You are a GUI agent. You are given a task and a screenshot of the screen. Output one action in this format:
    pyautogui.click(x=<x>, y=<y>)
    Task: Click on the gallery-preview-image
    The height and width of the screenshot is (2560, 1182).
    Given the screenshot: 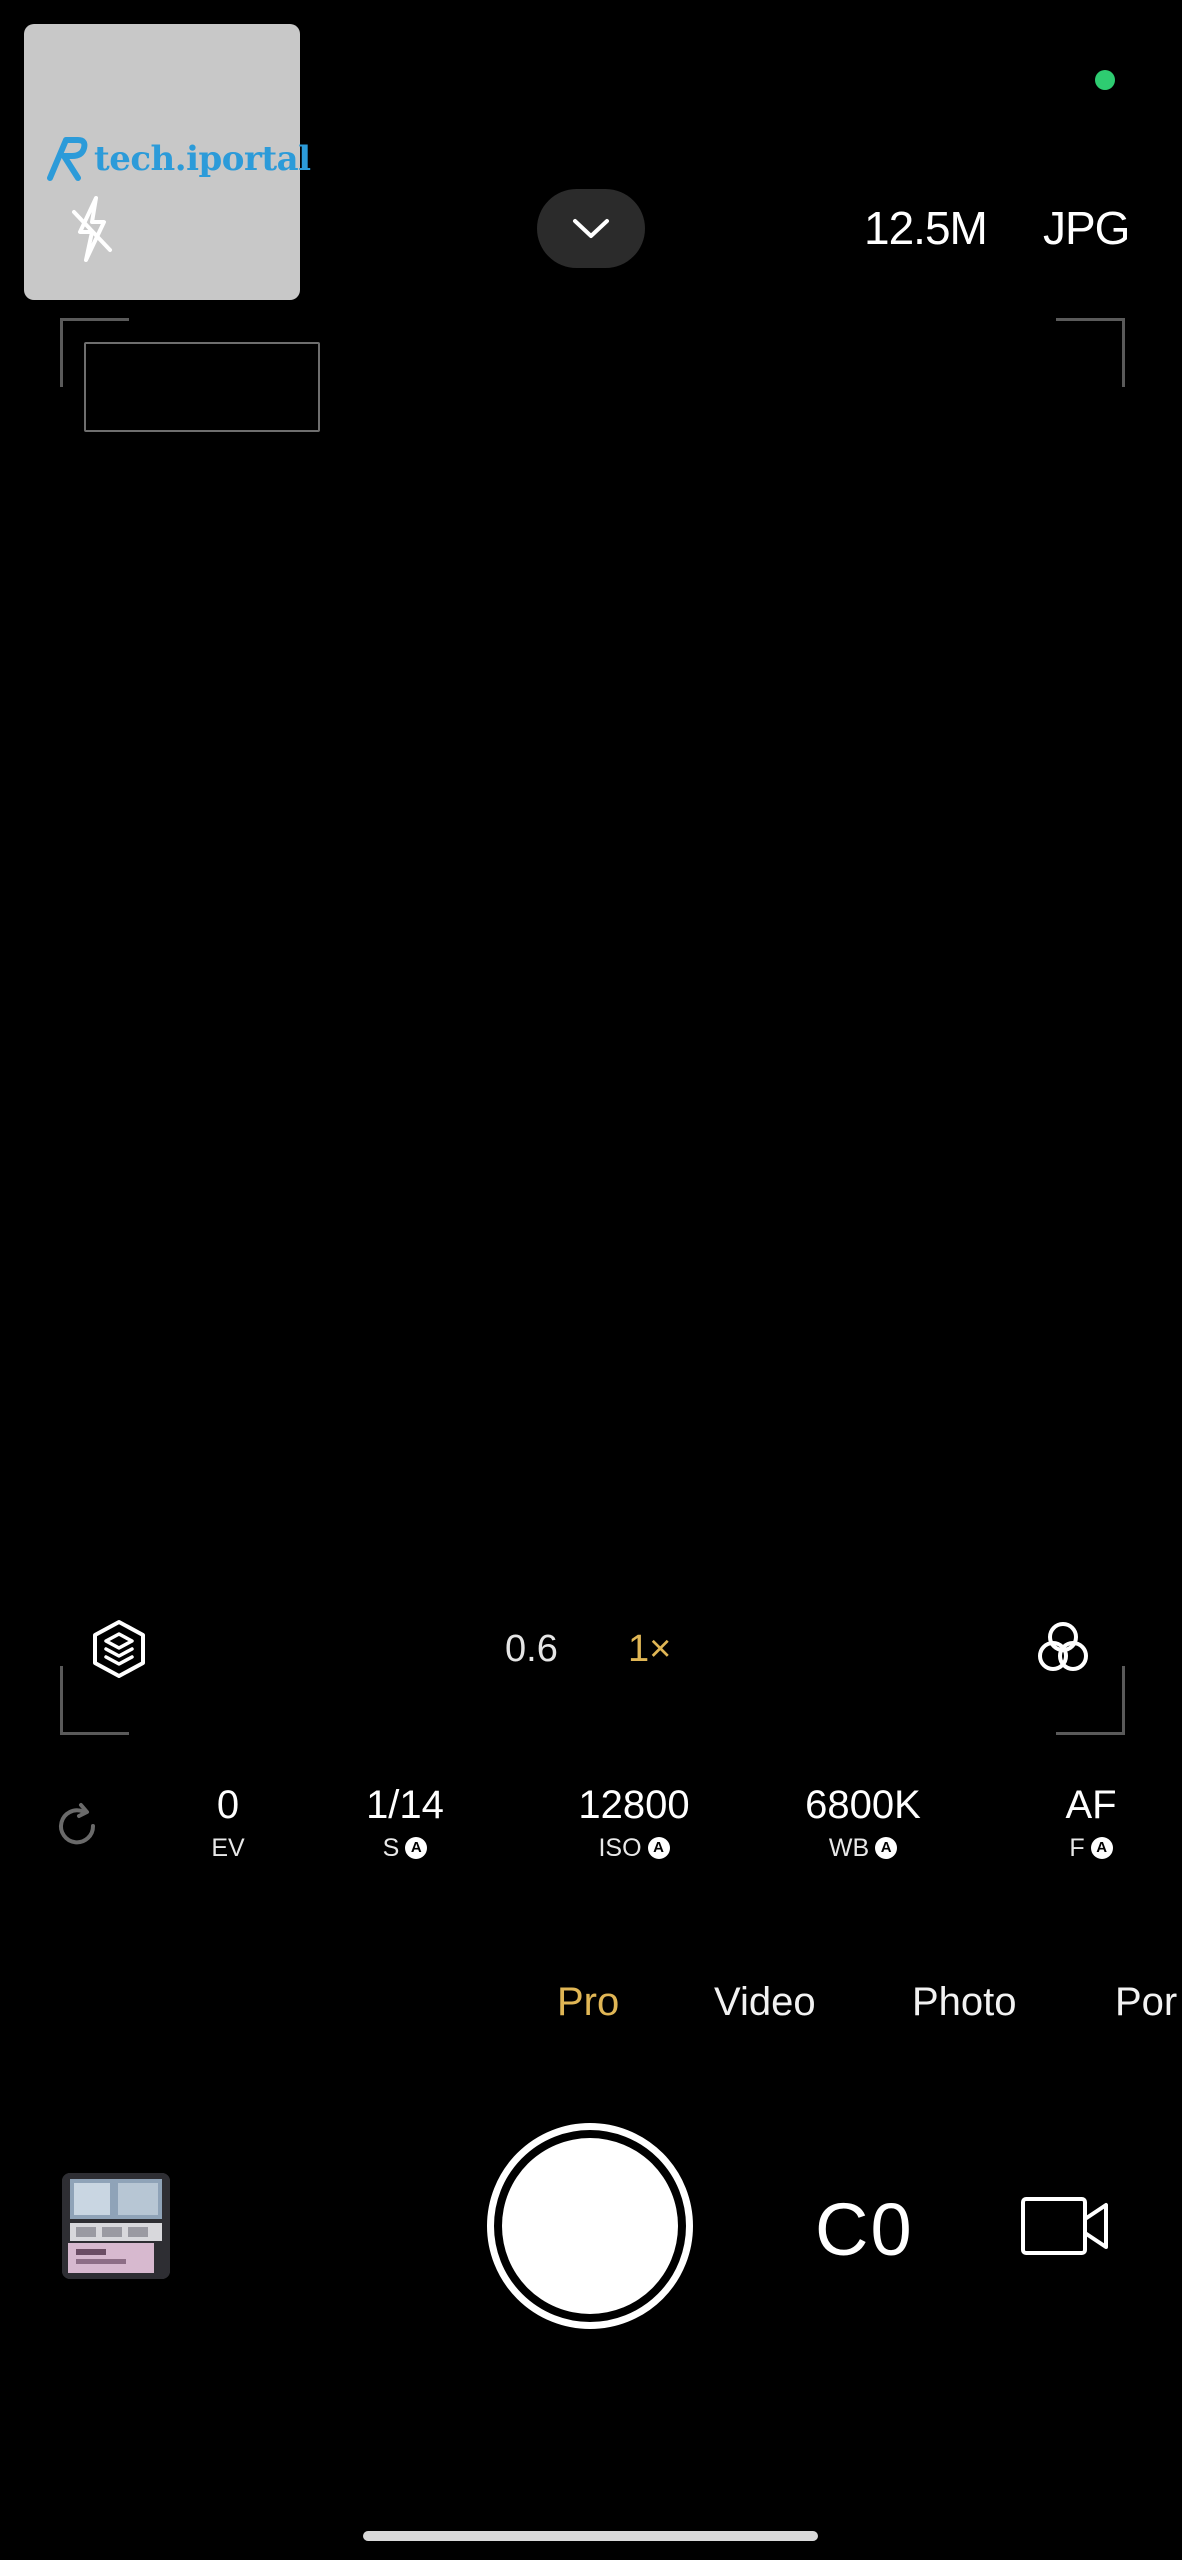 What is the action you would take?
    pyautogui.click(x=116, y=2226)
    